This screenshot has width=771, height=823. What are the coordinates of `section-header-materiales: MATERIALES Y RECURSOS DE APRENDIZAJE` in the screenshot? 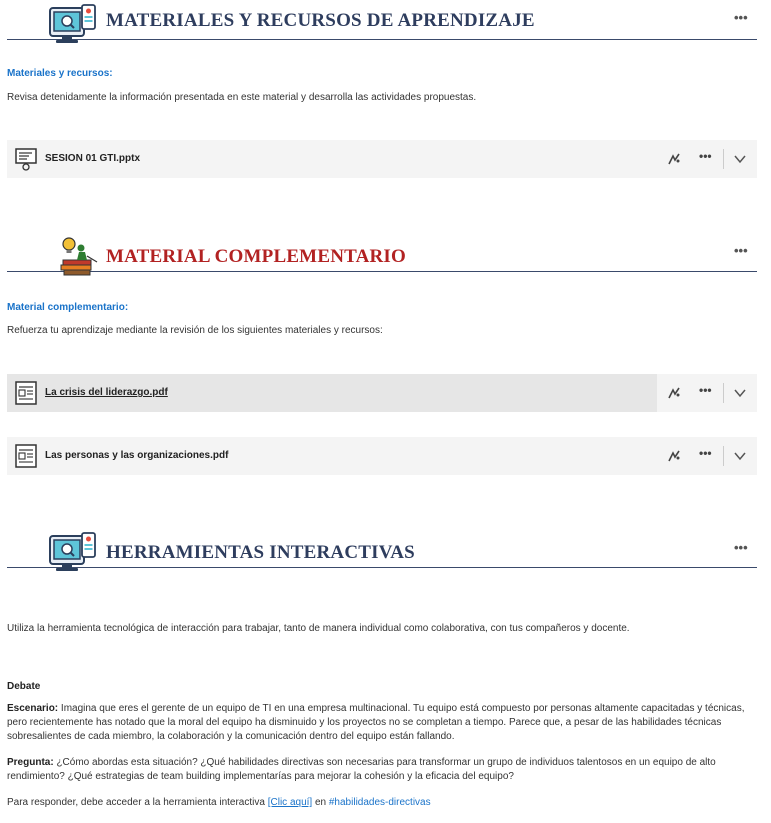 It's located at (382, 21).